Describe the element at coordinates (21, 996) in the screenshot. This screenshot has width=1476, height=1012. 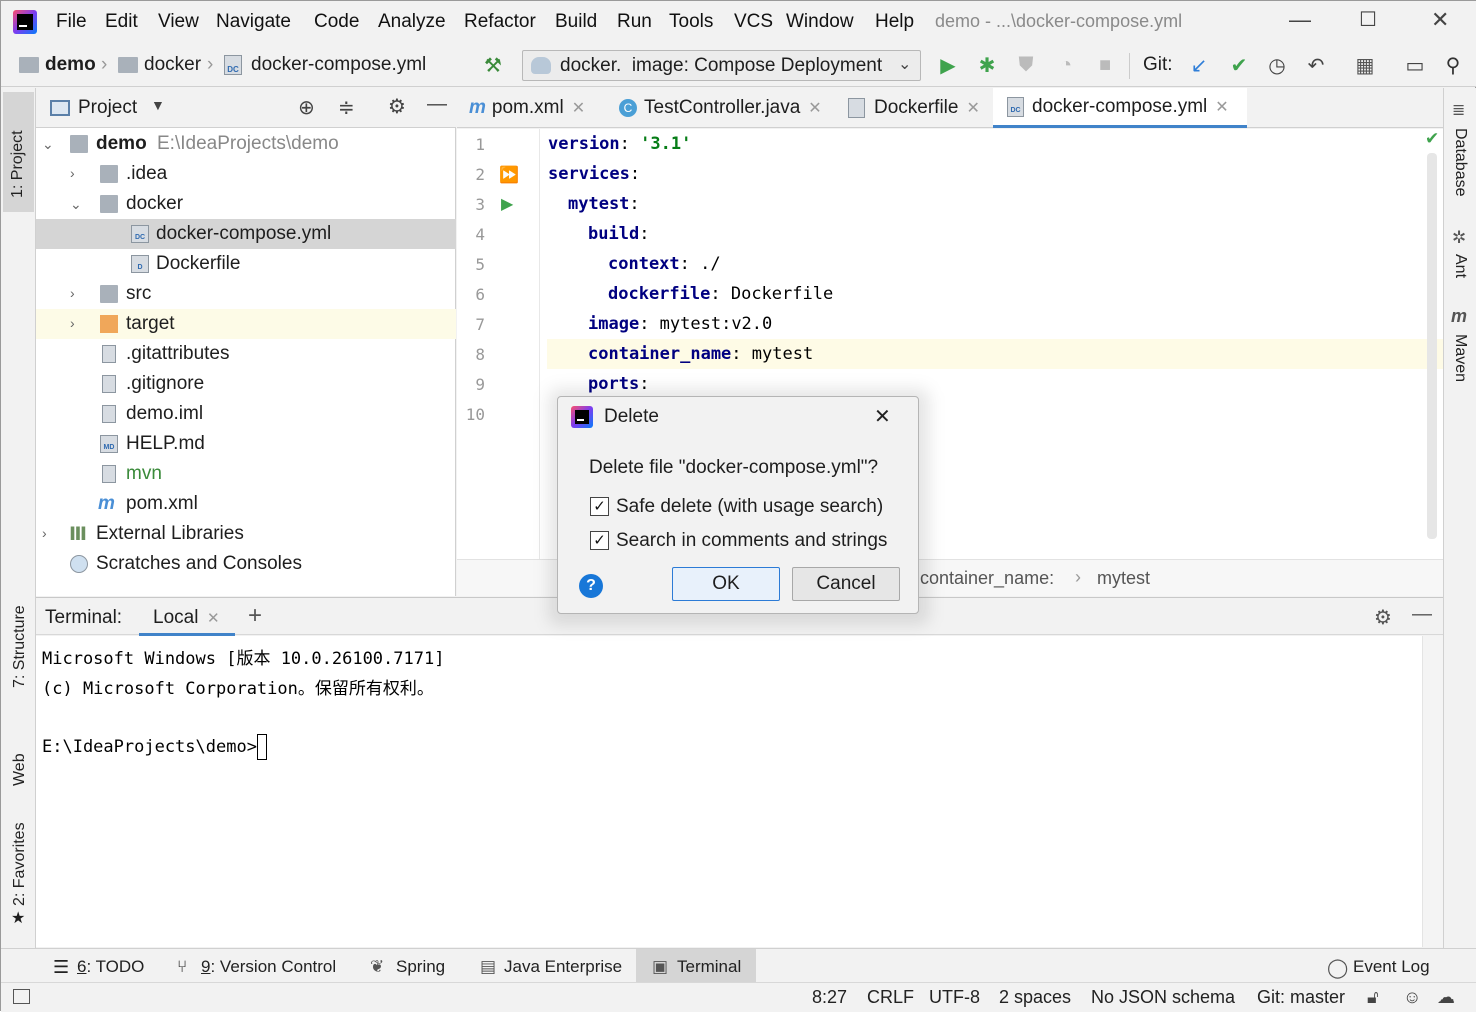
I see `toggle-tool-windows-icon` at that location.